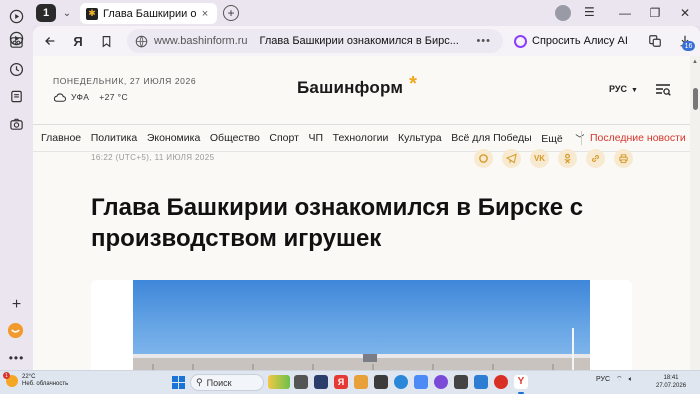 The width and height of the screenshot is (700, 394). What do you see at coordinates (16, 16) in the screenshot?
I see `media-play-icon` at bounding box center [16, 16].